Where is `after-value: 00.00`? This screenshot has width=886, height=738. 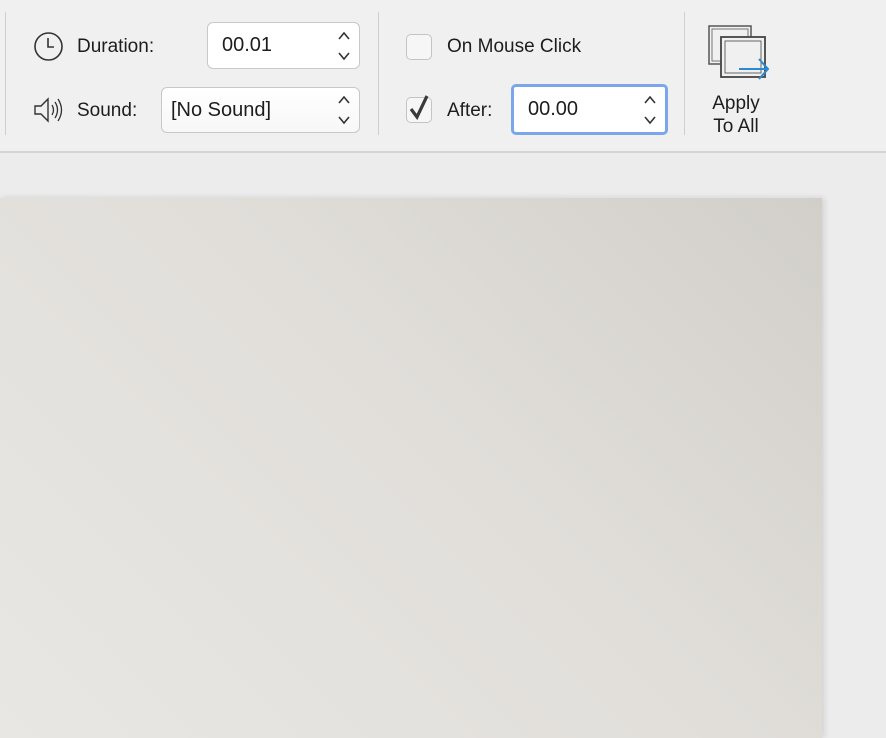
after-value: 00.00 is located at coordinates (553, 109).